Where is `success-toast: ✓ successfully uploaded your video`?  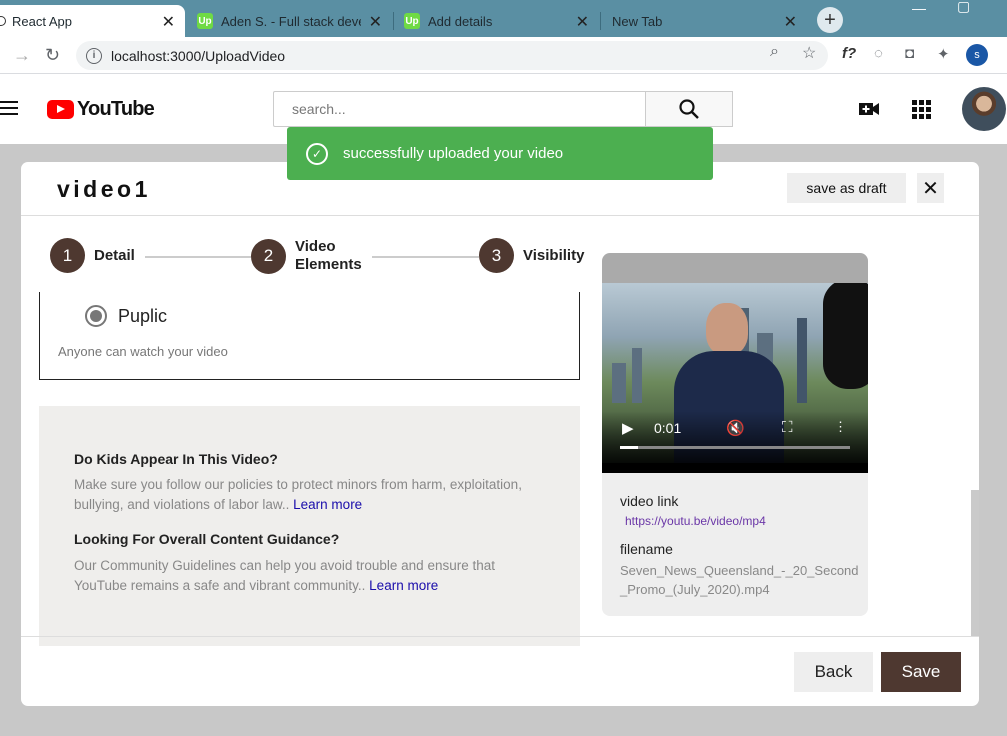
success-toast: ✓ successfully uploaded your video is located at coordinates (500, 153).